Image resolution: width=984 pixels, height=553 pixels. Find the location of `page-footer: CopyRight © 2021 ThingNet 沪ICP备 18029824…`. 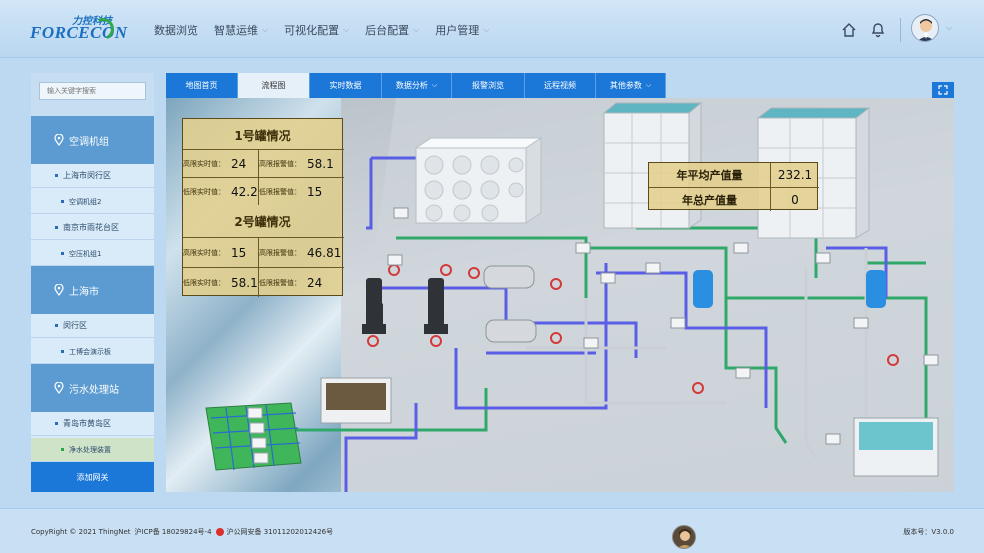

page-footer: CopyRight © 2021 ThingNet 沪ICP备 18029824… is located at coordinates (492, 530).